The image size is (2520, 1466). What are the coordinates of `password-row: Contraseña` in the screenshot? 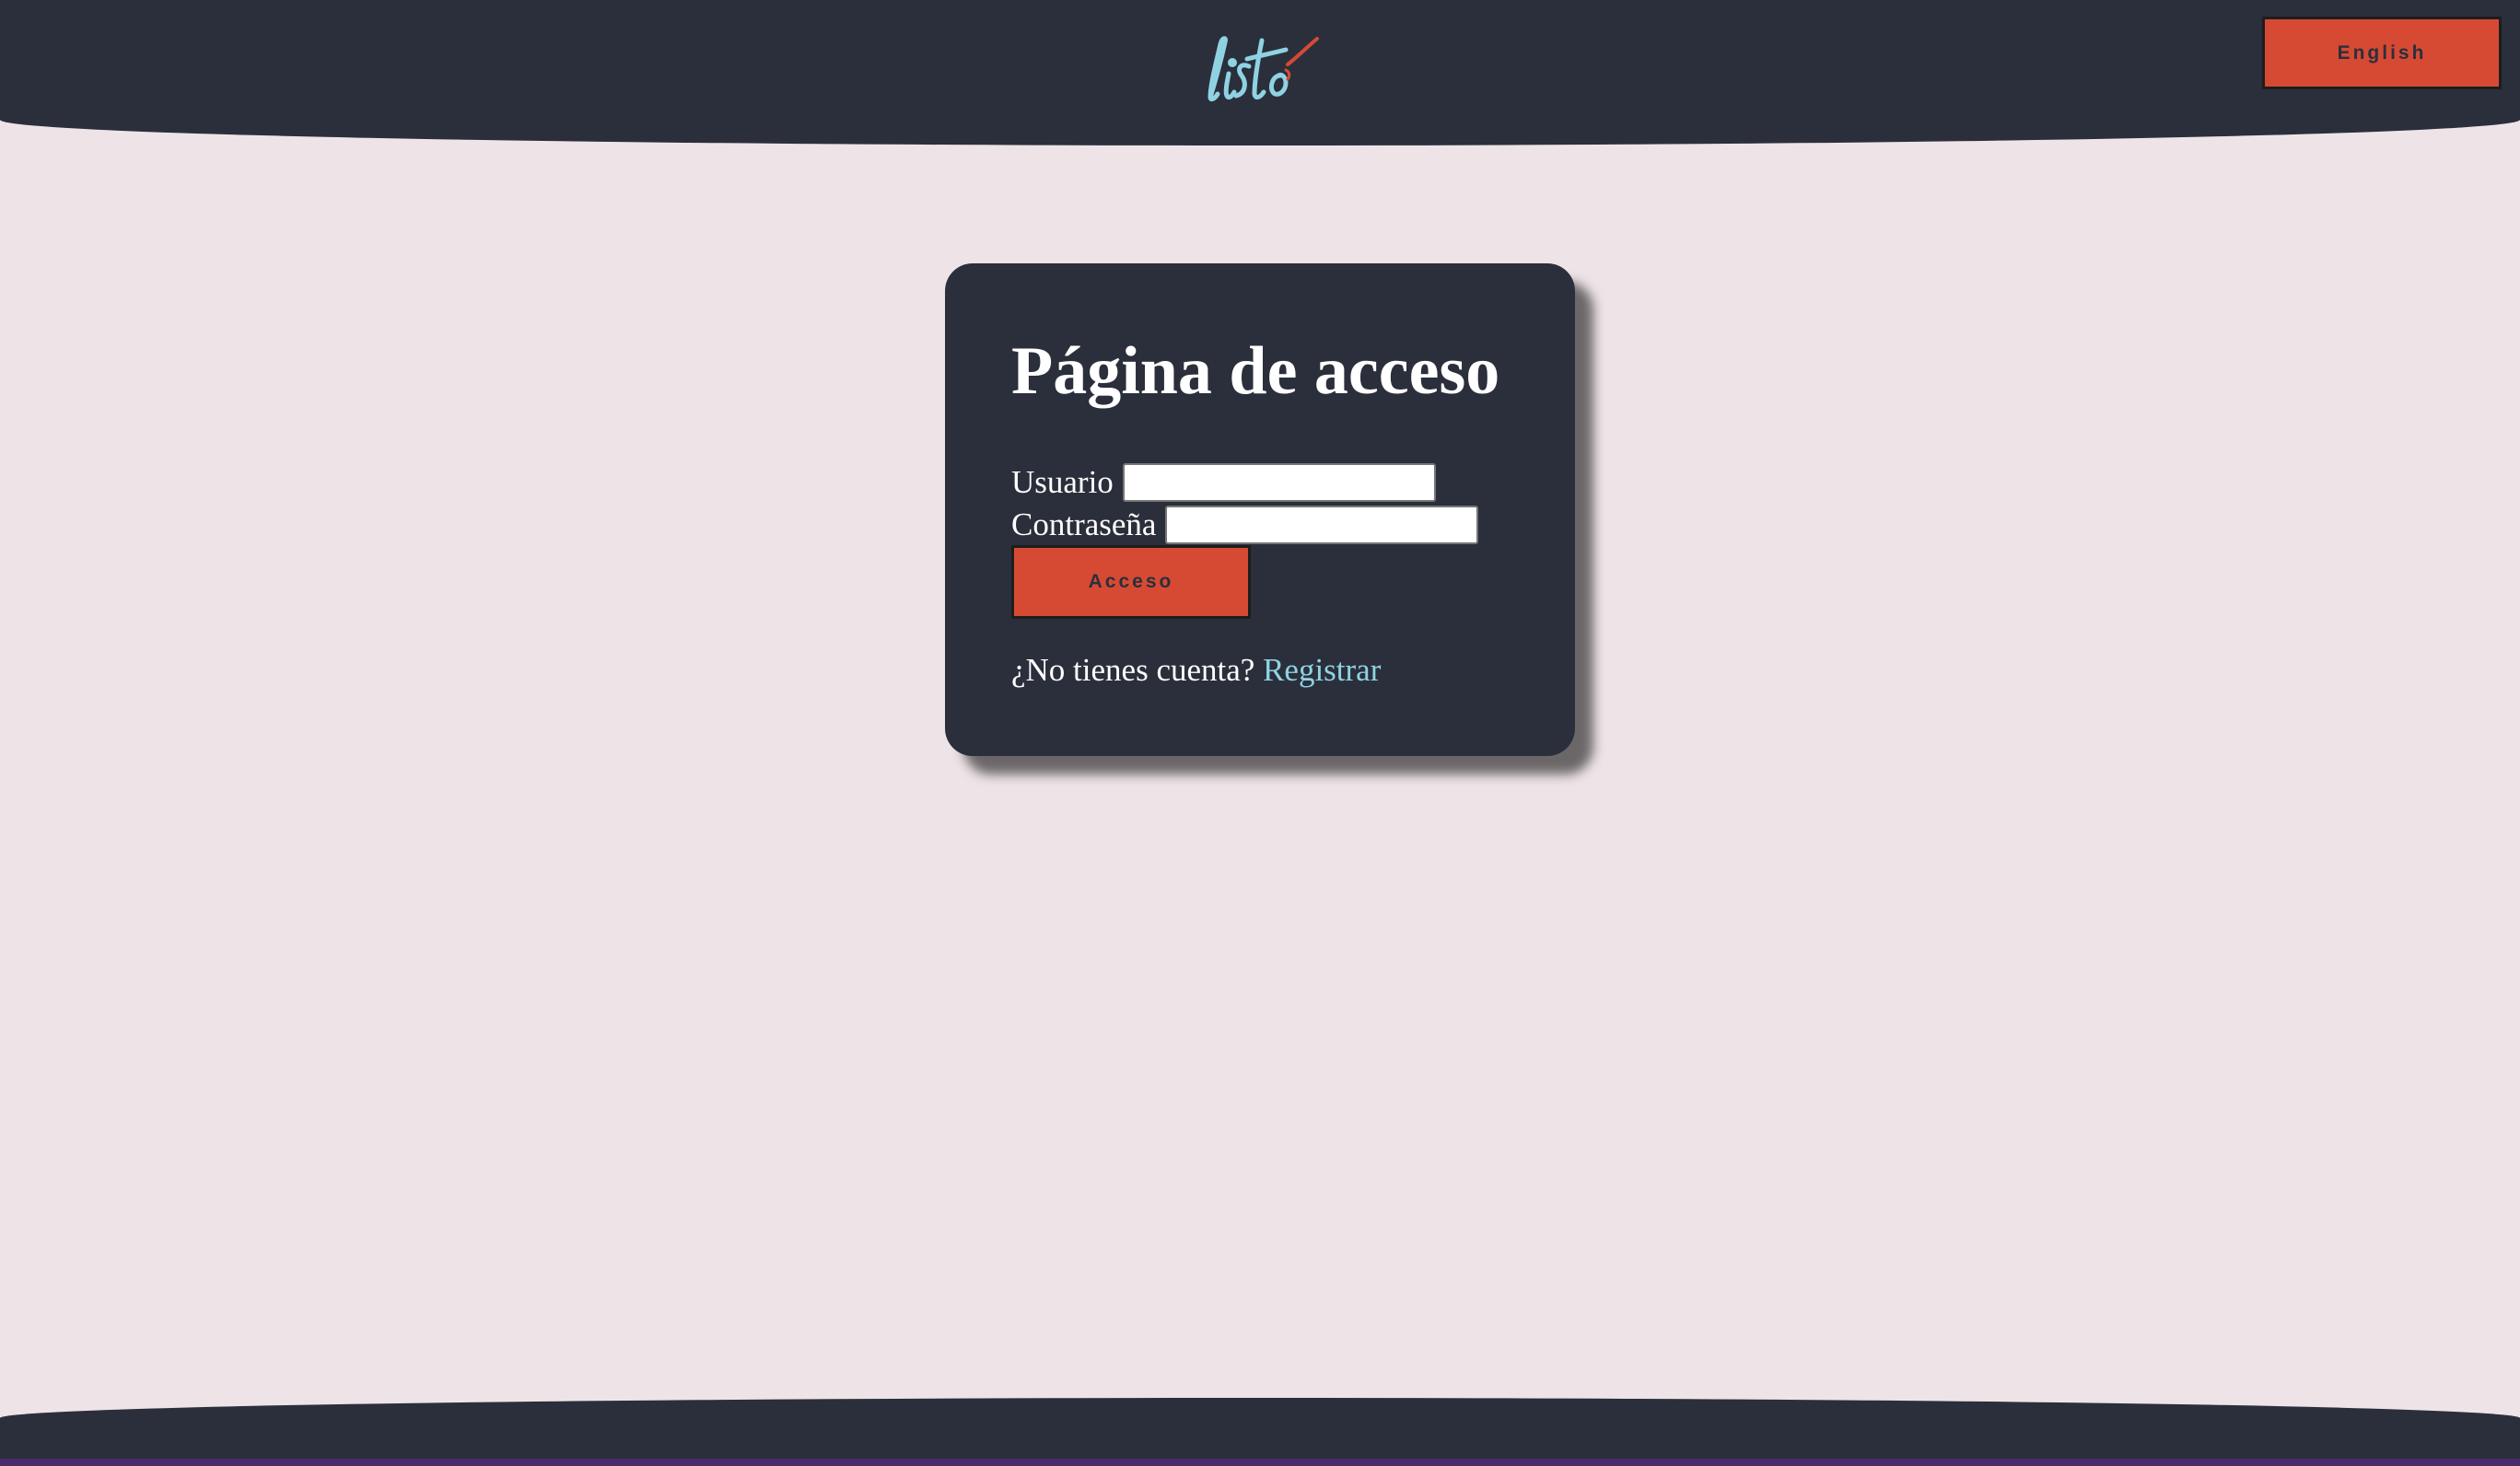 It's located at (1245, 525).